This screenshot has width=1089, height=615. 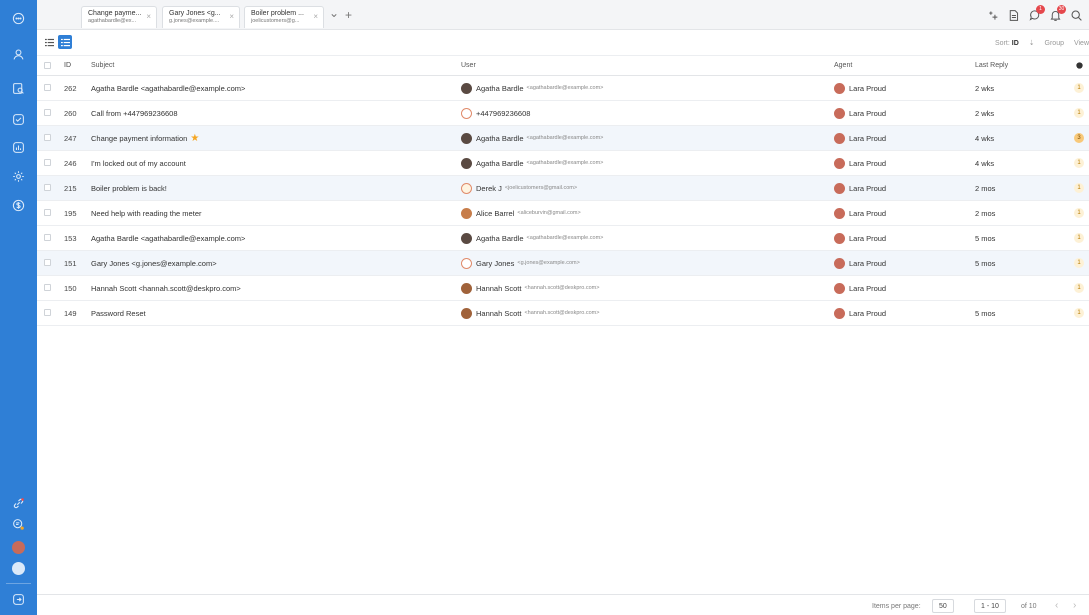 What do you see at coordinates (271, 313) in the screenshot?
I see `ticket-subject: Password Reset` at bounding box center [271, 313].